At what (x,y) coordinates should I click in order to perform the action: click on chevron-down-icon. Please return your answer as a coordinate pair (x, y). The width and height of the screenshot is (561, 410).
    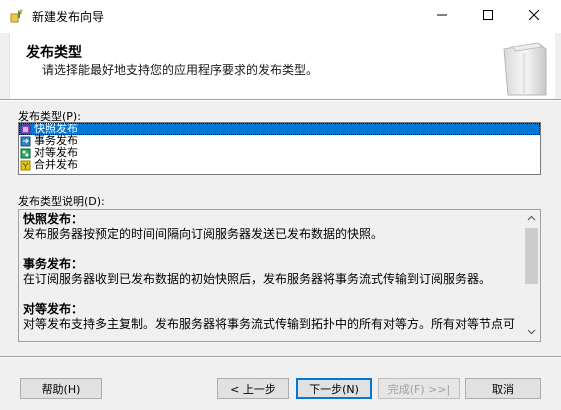
    Looking at the image, I should click on (531, 333).